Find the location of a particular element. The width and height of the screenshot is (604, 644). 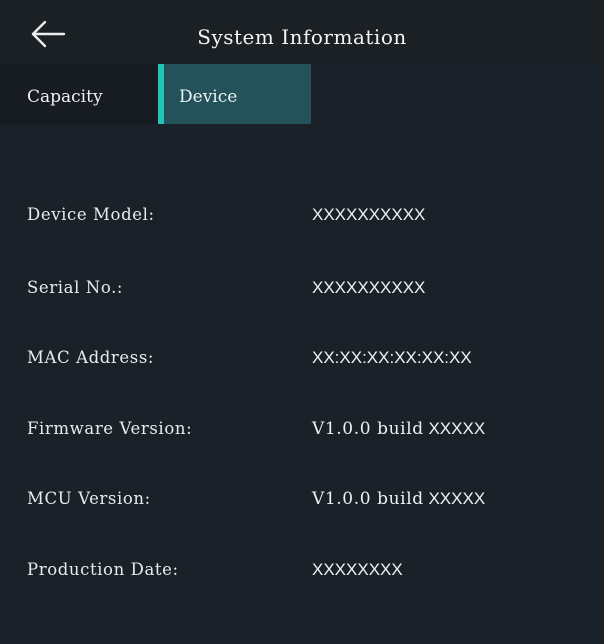

firmware-version-value: V1.0.0 build XXXXX is located at coordinates (398, 429).